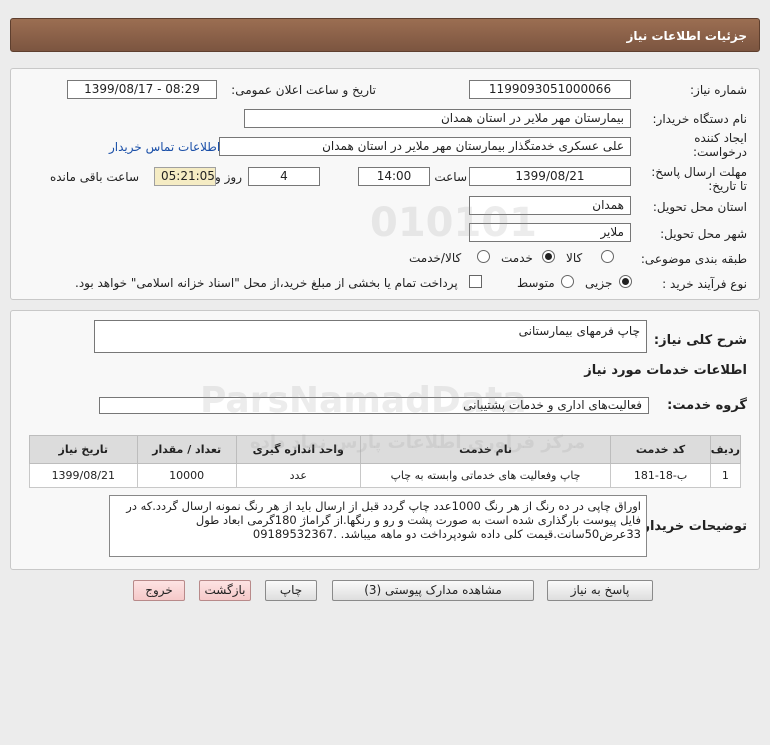  Describe the element at coordinates (700, 119) in the screenshot. I see `buyer-org-label: نام دستگاه خریدار:` at that location.